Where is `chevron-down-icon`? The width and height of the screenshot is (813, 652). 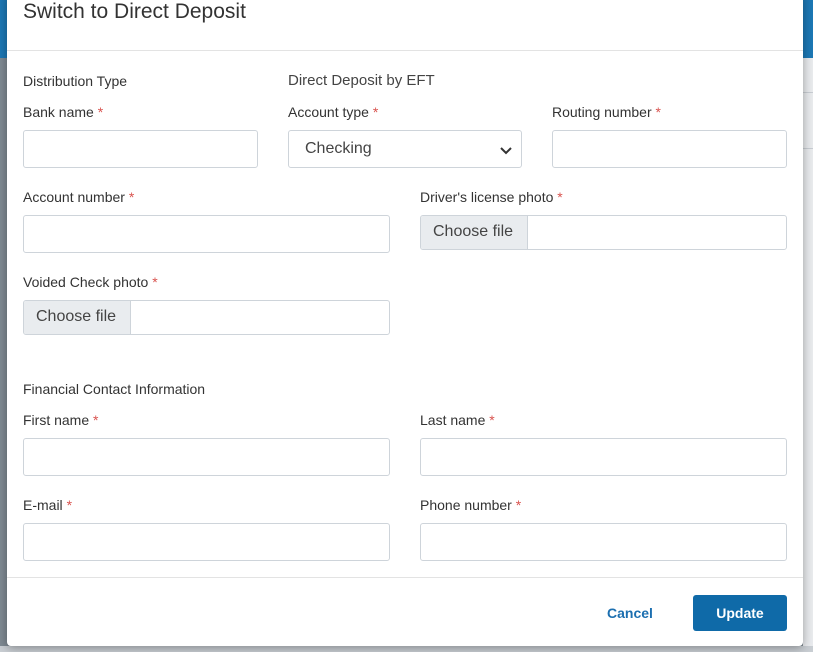
chevron-down-icon is located at coordinates (506, 151).